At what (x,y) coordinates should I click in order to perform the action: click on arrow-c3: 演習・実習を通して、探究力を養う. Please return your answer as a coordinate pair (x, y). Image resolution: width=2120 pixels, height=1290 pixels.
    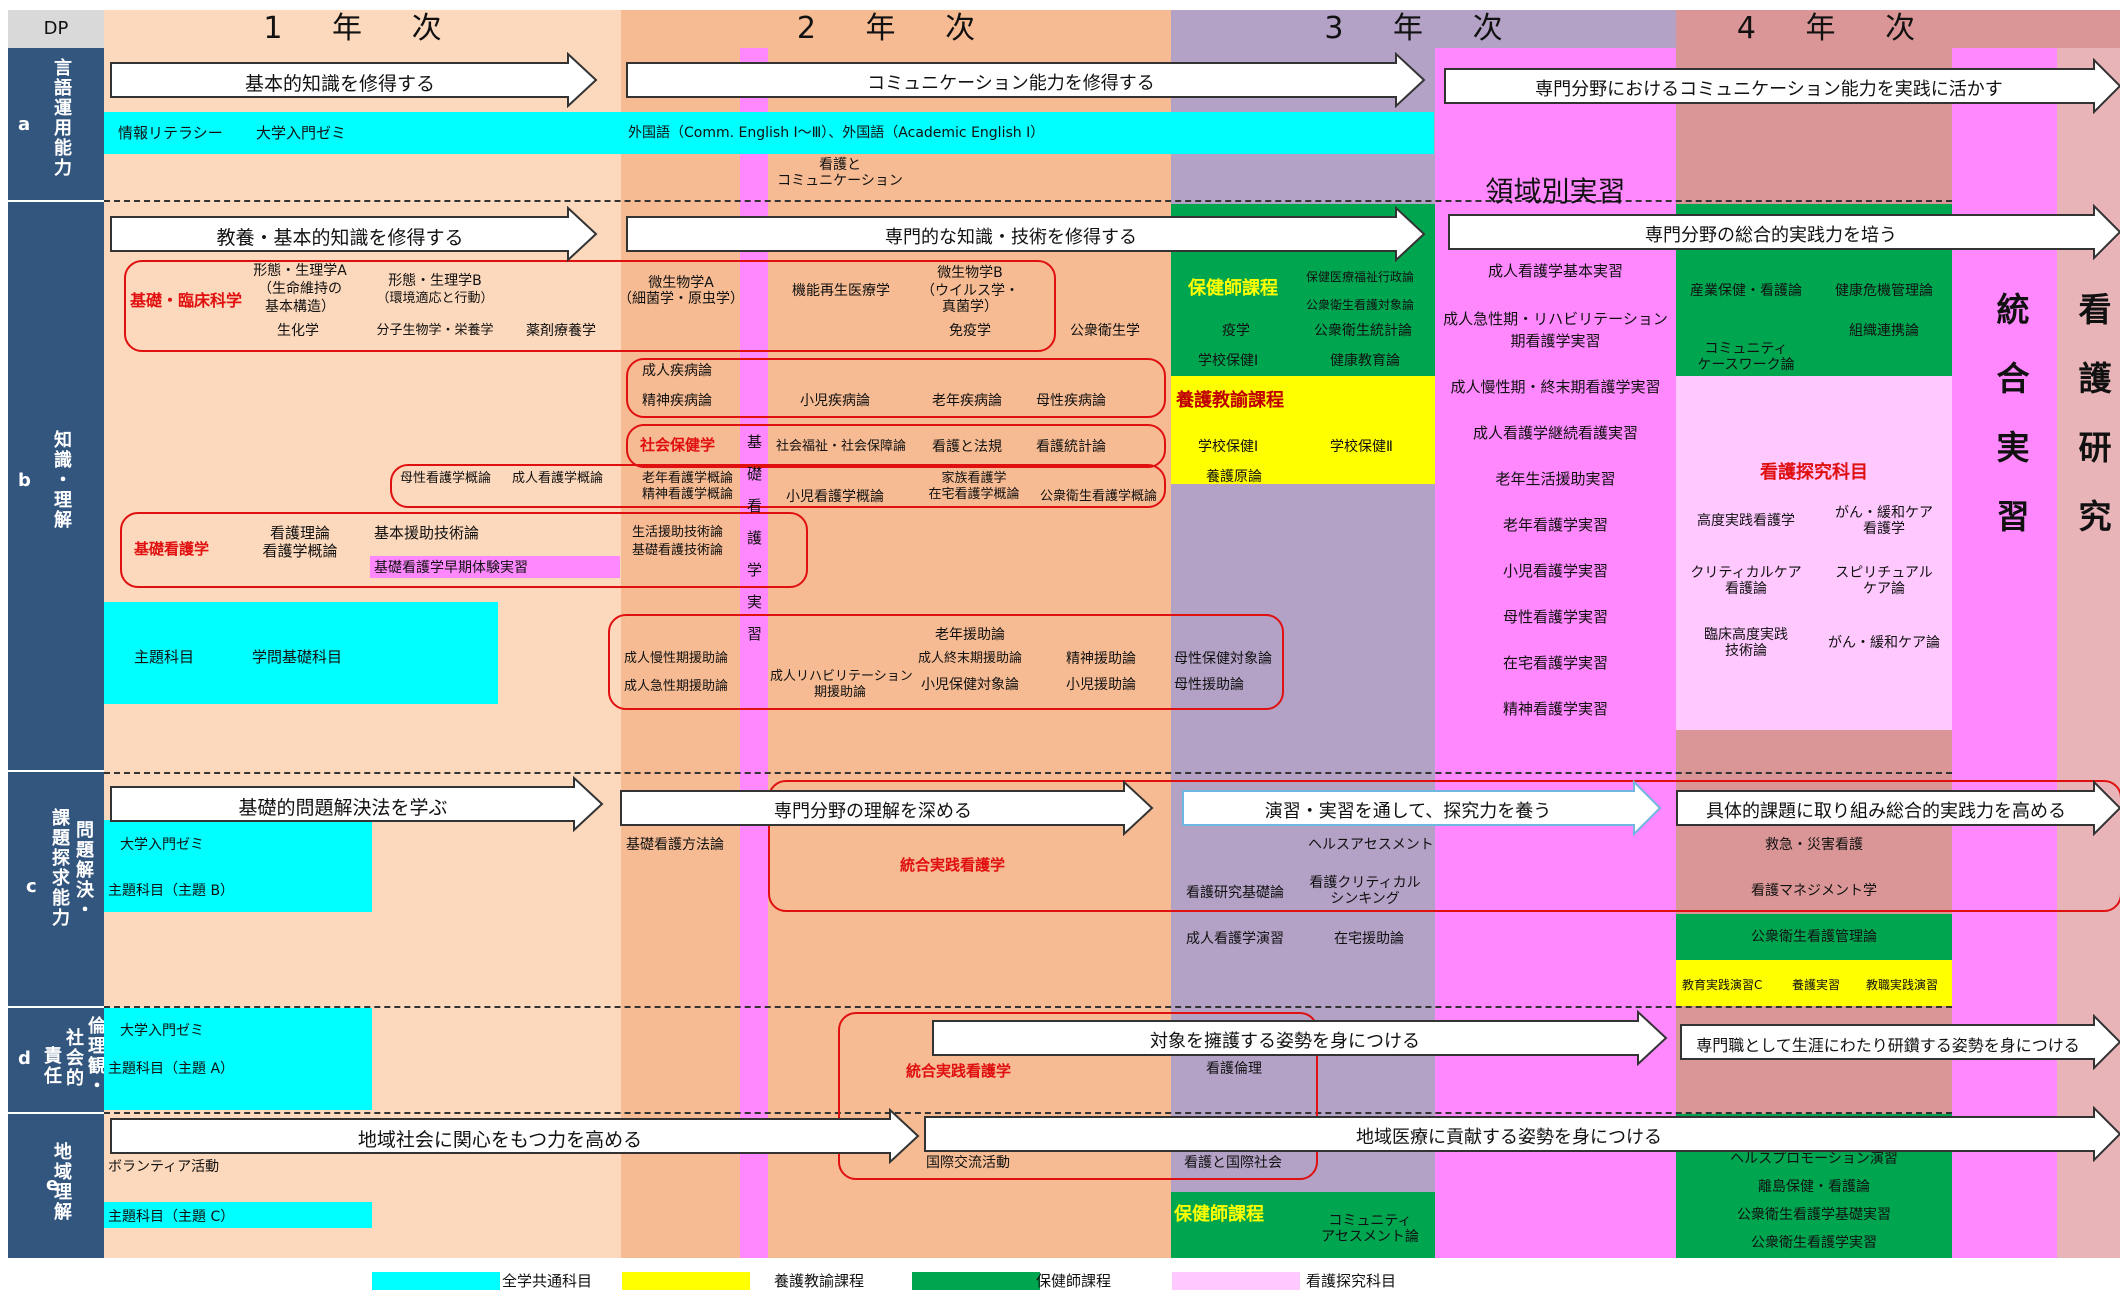
    Looking at the image, I should click on (1422, 808).